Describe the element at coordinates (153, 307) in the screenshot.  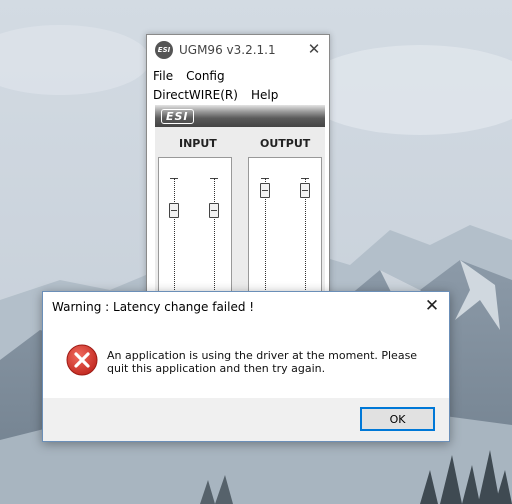
I see `dialog-title: Warning : Latency change failed !` at that location.